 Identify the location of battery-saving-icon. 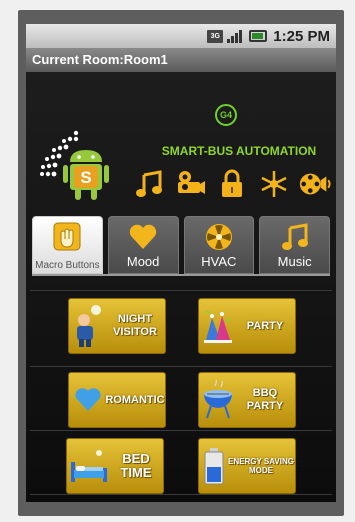
(214, 466).